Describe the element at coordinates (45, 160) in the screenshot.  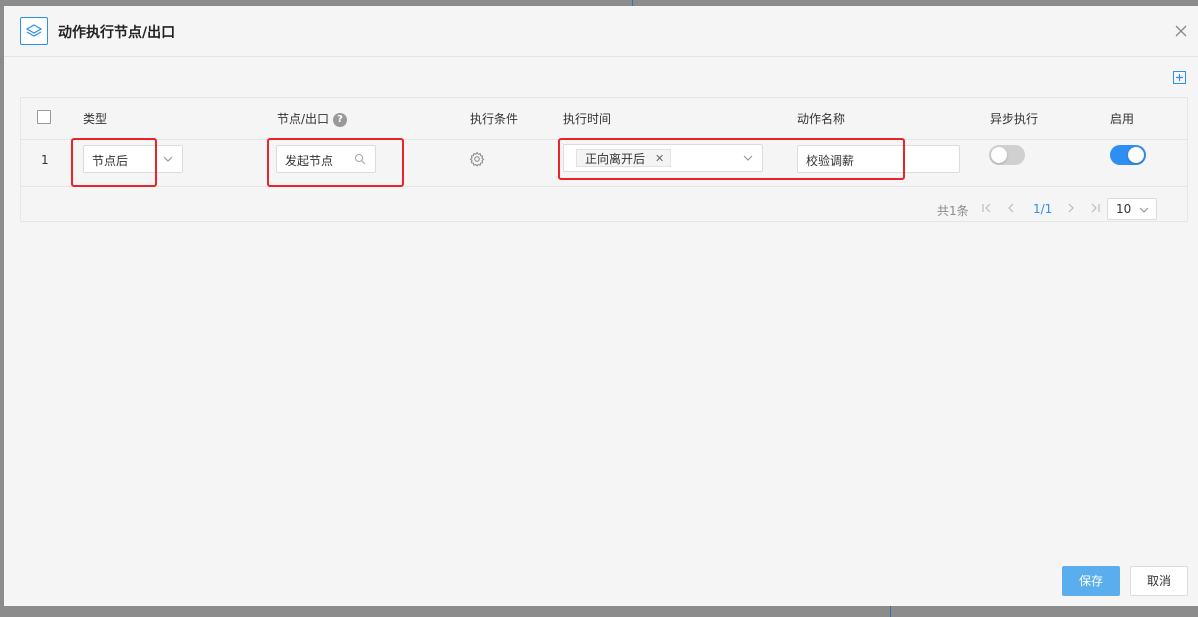
I see `row-index: 1` at that location.